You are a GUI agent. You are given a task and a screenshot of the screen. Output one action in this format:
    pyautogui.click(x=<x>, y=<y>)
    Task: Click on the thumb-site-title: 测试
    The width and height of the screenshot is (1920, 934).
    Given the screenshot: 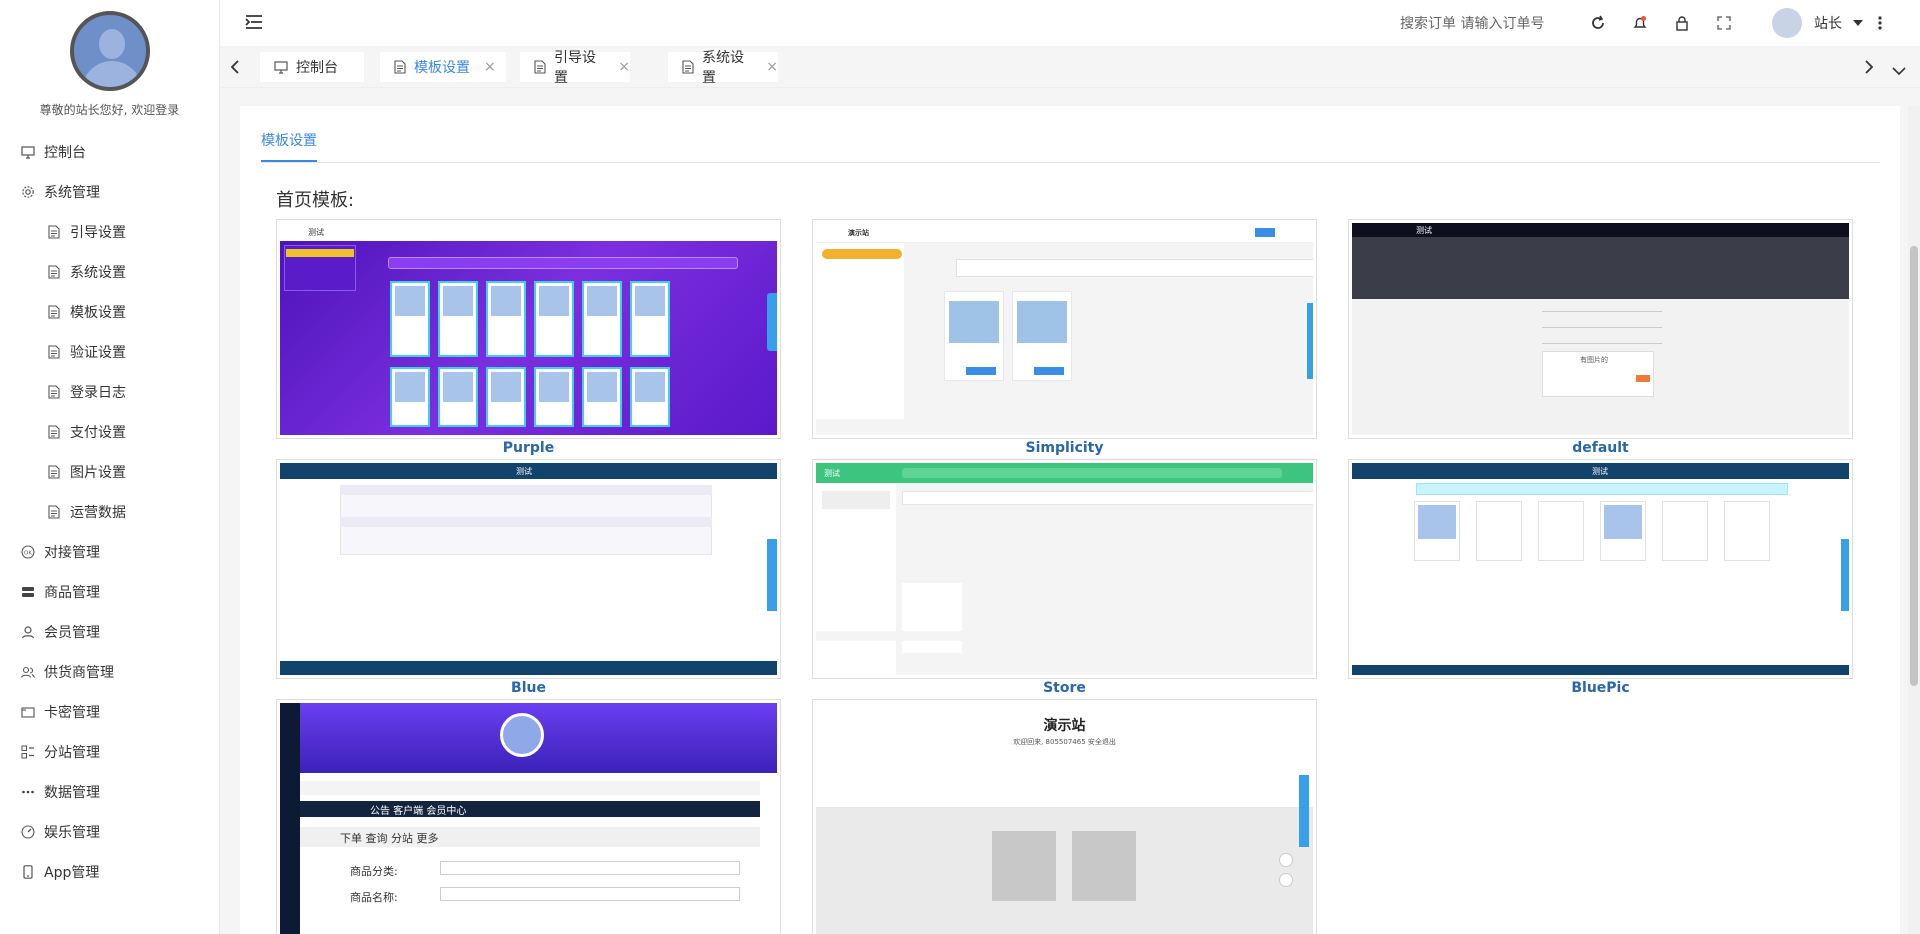 What is the action you would take?
    pyautogui.click(x=316, y=232)
    